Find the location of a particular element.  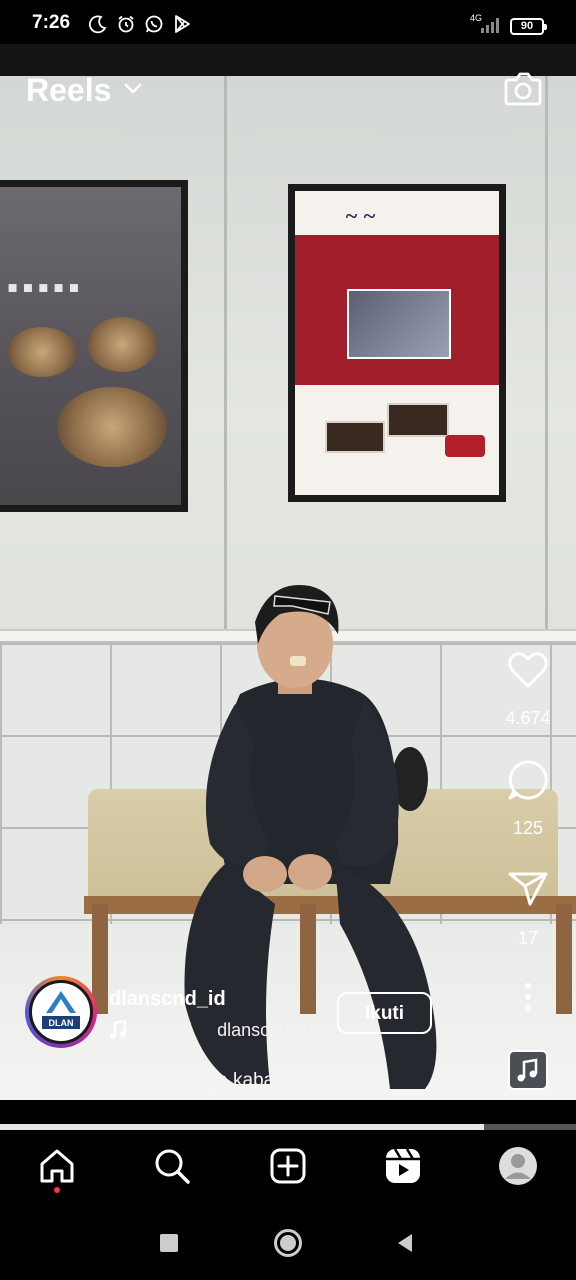

avatar-text: DLAN is located at coordinates (61, 1023).